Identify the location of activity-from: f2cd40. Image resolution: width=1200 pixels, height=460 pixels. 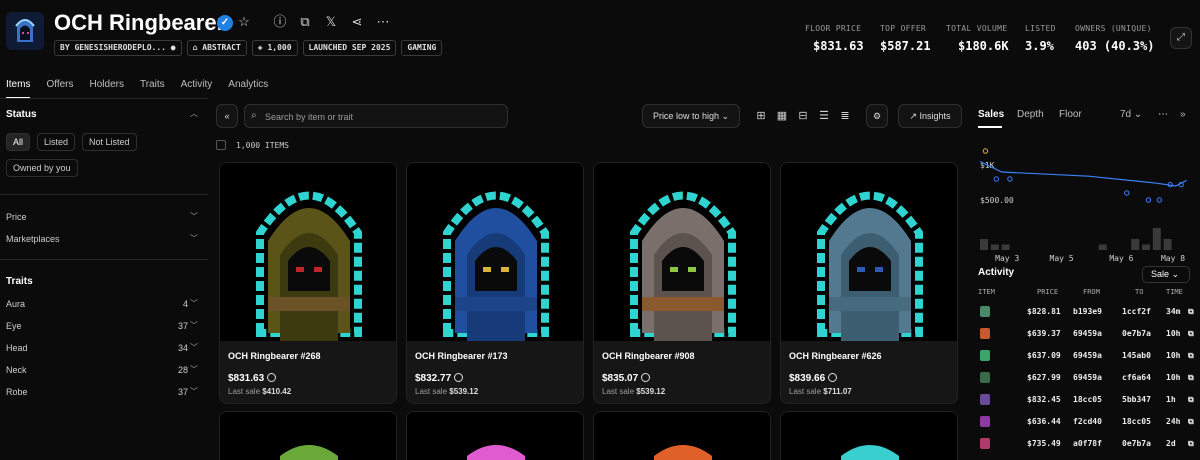
(1087, 421).